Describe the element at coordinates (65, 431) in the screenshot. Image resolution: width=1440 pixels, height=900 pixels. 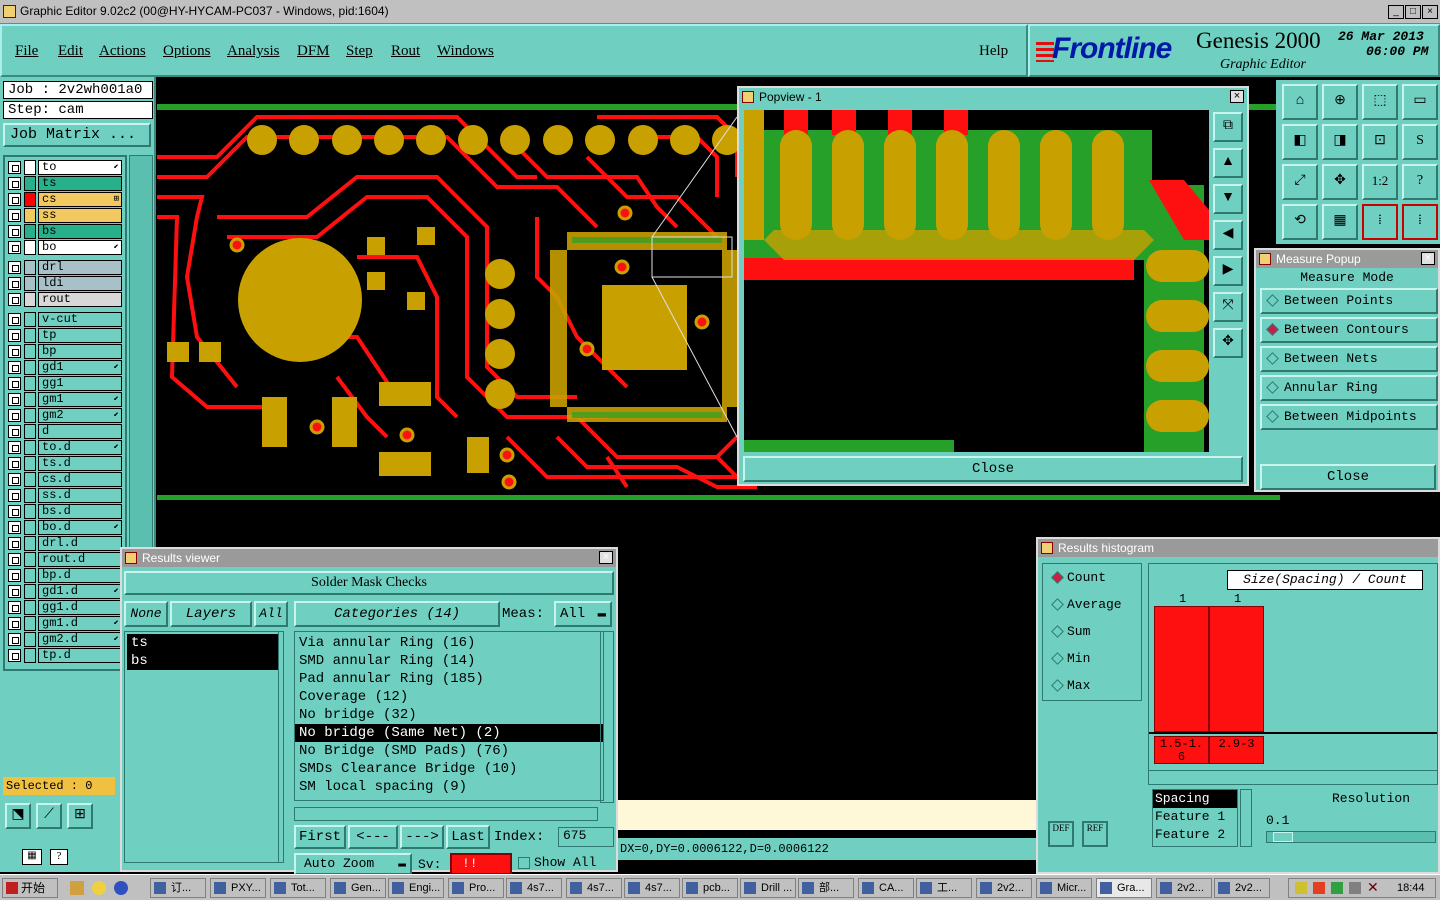
I see `layer-row-d: d` at that location.